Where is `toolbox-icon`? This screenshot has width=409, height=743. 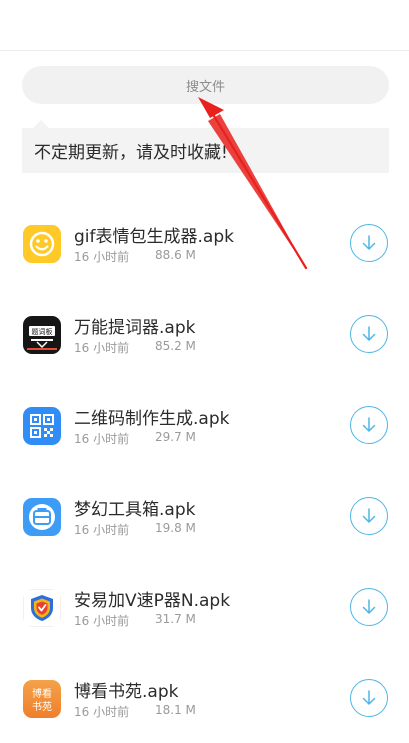
toolbox-icon is located at coordinates (42, 517).